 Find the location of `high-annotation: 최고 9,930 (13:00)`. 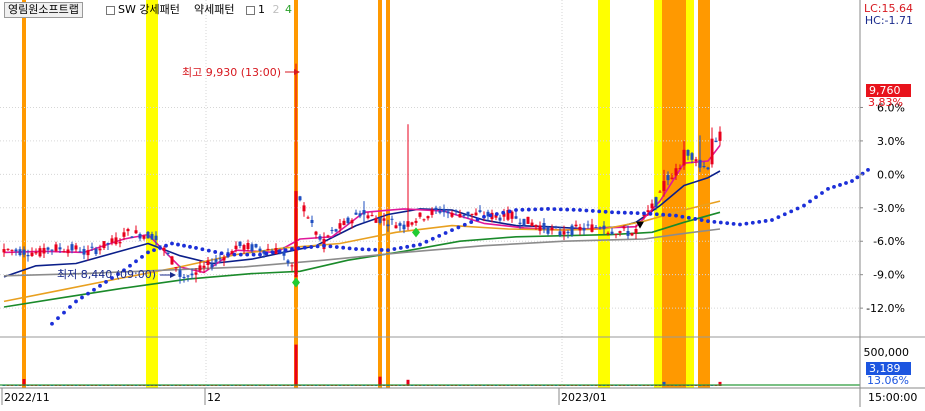

high-annotation: 최고 9,930 (13:00) is located at coordinates (231, 72).